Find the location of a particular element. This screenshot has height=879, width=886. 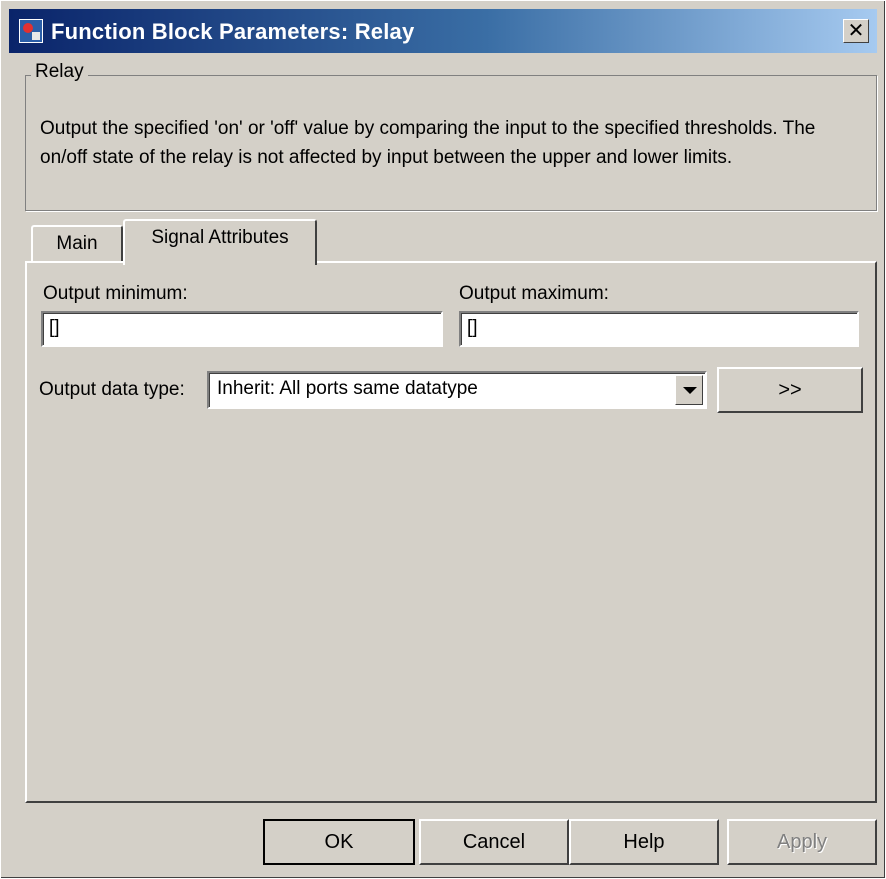

simulink-block-icon is located at coordinates (31, 31).